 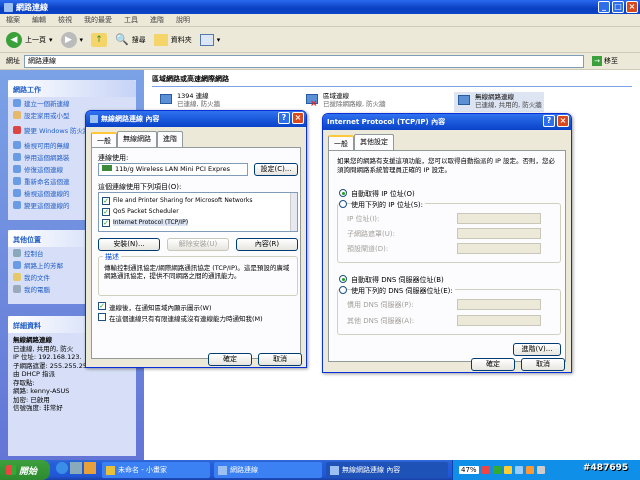 I want to click on folders-icon, so click(x=160, y=39).